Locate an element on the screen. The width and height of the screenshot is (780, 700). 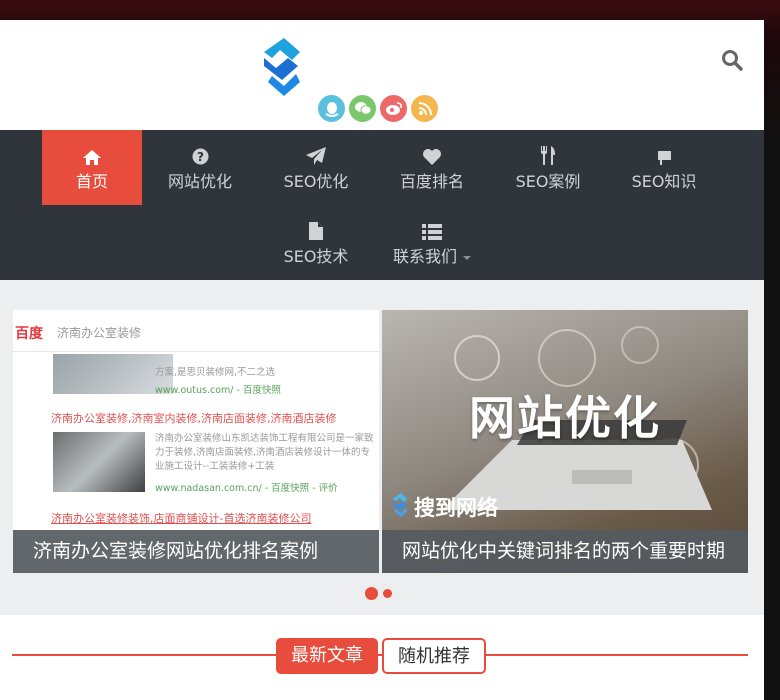
nav-item-baidu-ranking: 百度排名 is located at coordinates (432, 167).